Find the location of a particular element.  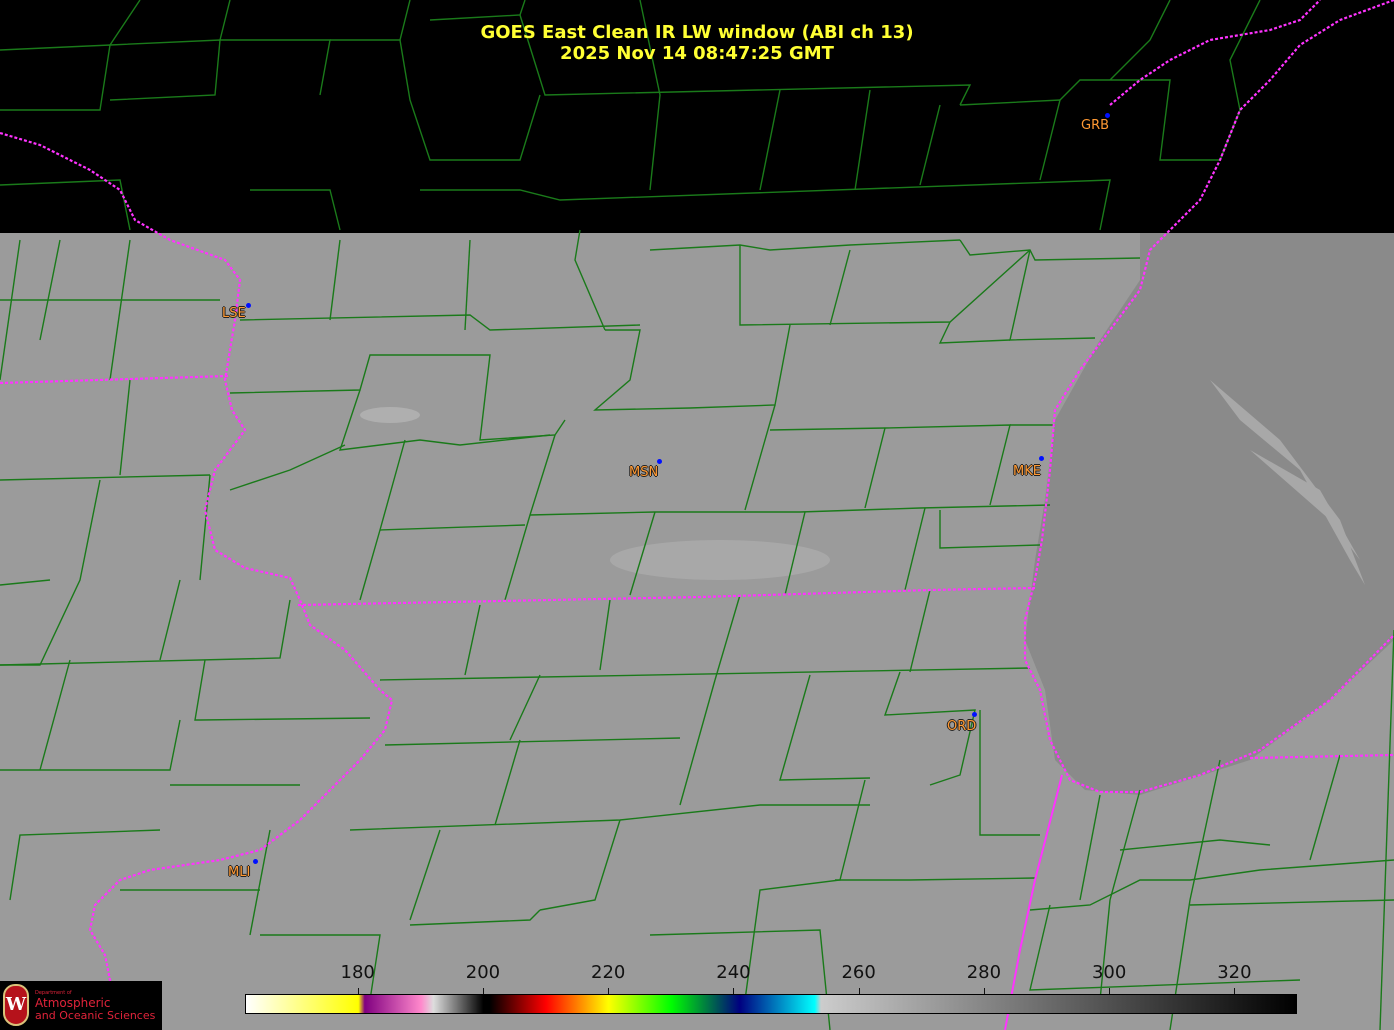

station-label-grb: GRB is located at coordinates (1095, 125).